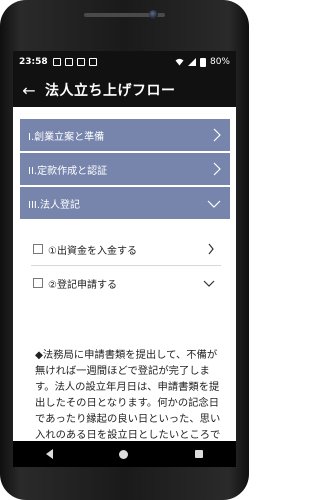 This screenshot has width=320, height=500. Describe the element at coordinates (50, 454) in the screenshot. I see `nav-back-icon` at that location.